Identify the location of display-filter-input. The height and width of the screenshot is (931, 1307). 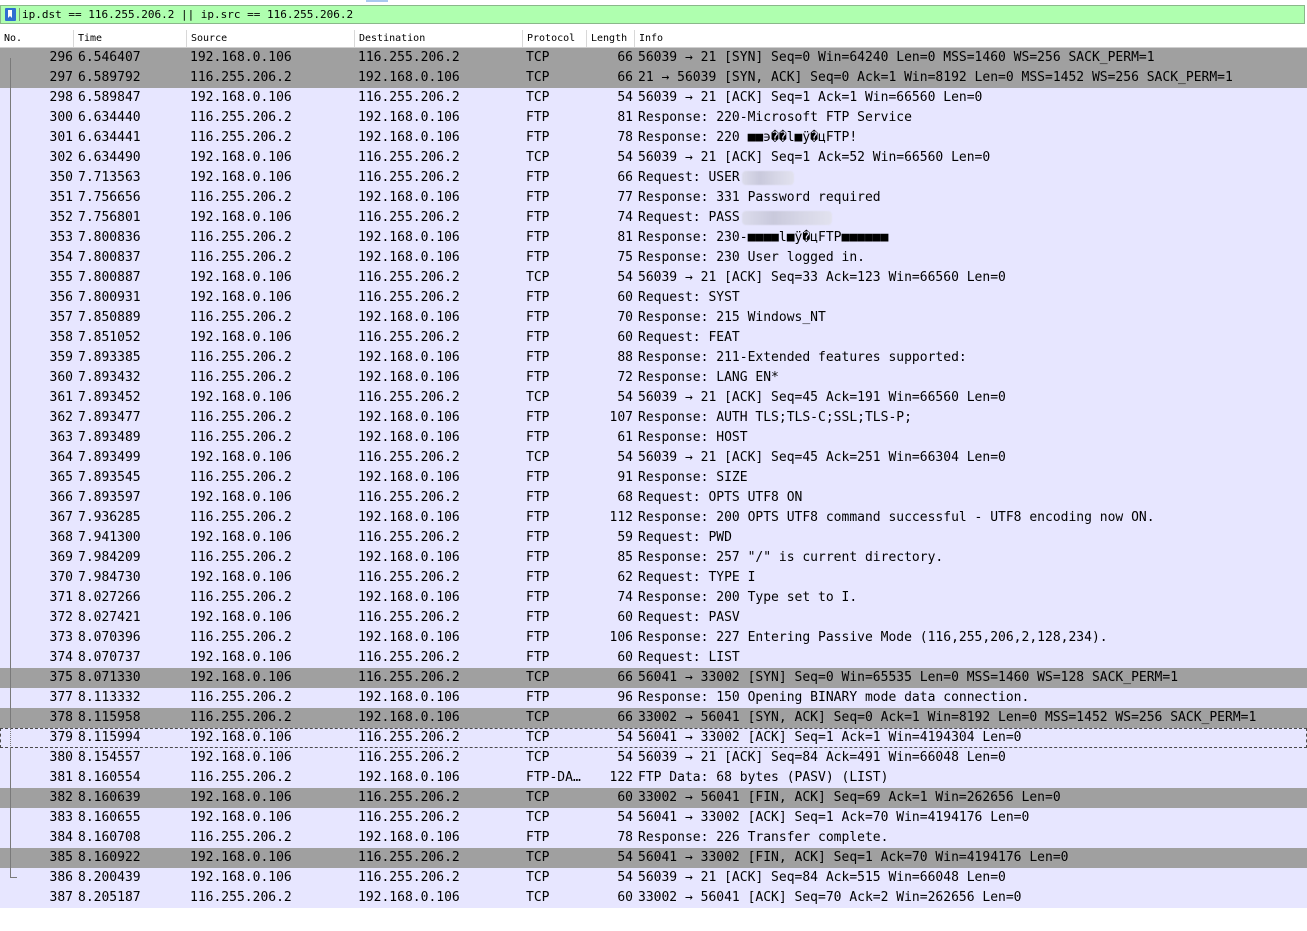
(657, 14).